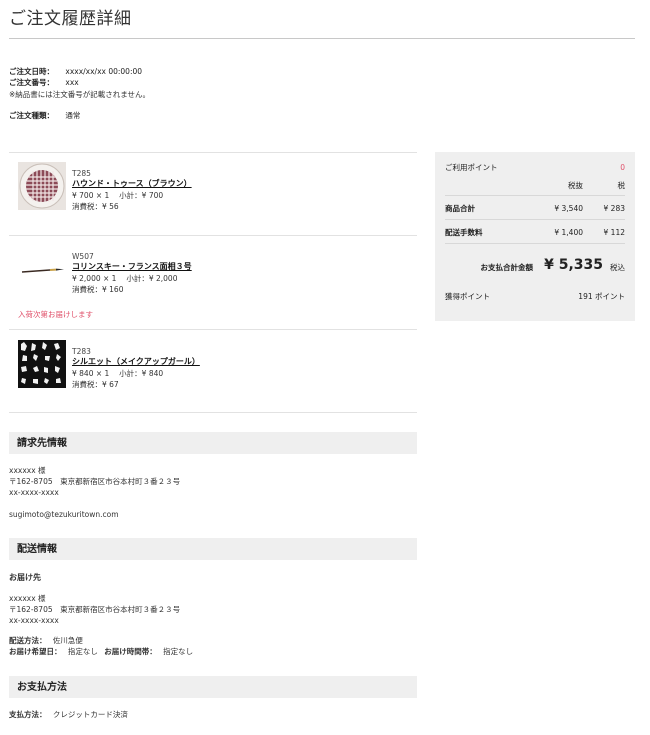  What do you see at coordinates (601, 296) in the screenshot?
I see `earned-points-value: 191 ポイント` at bounding box center [601, 296].